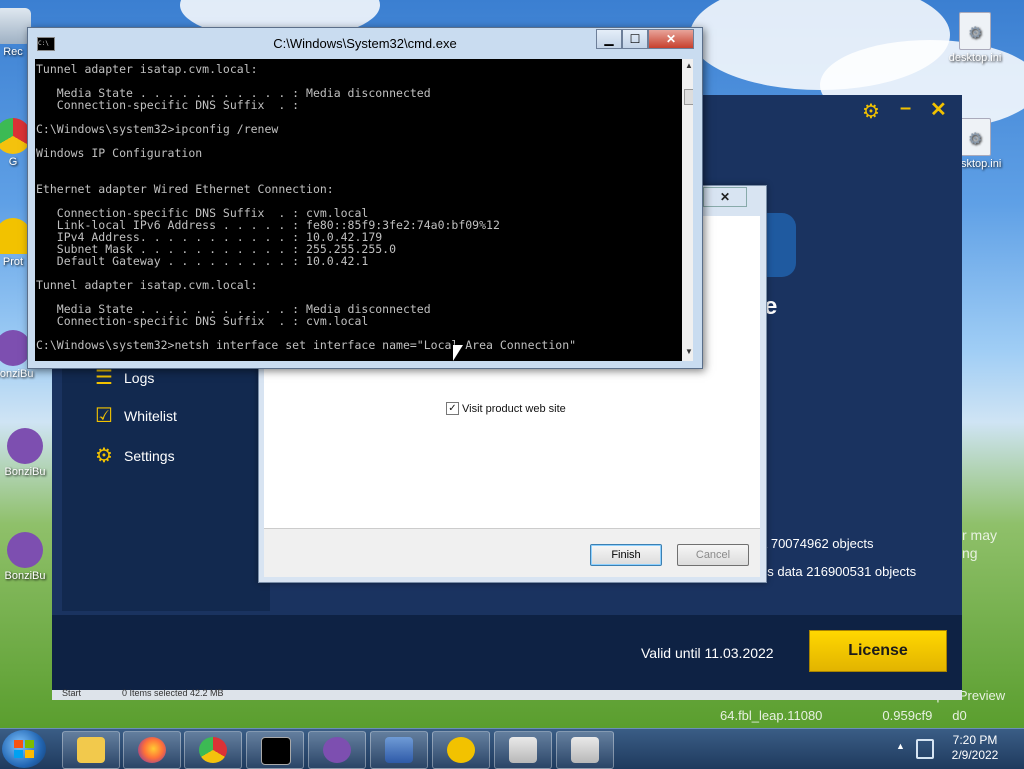 The width and height of the screenshot is (1024, 769). I want to click on parking-icon, so click(461, 750).